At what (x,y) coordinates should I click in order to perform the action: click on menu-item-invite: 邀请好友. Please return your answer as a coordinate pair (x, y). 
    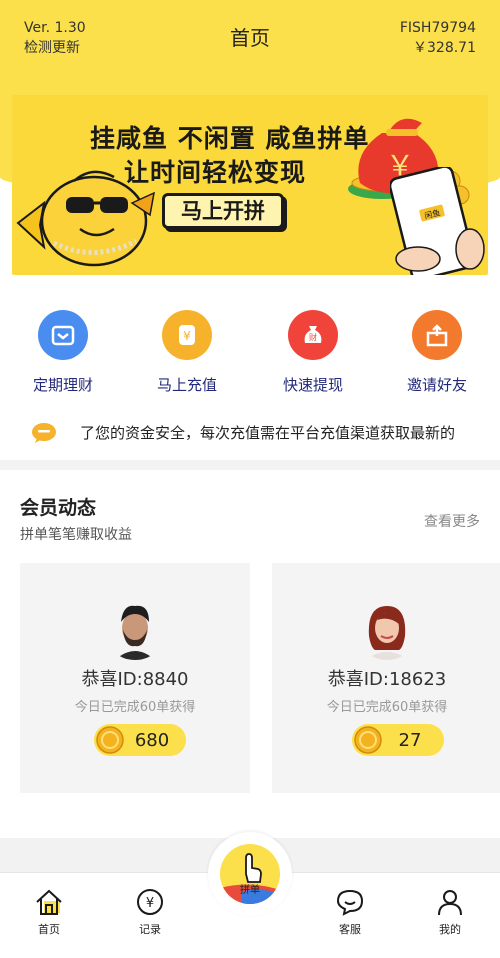
    Looking at the image, I should click on (437, 352).